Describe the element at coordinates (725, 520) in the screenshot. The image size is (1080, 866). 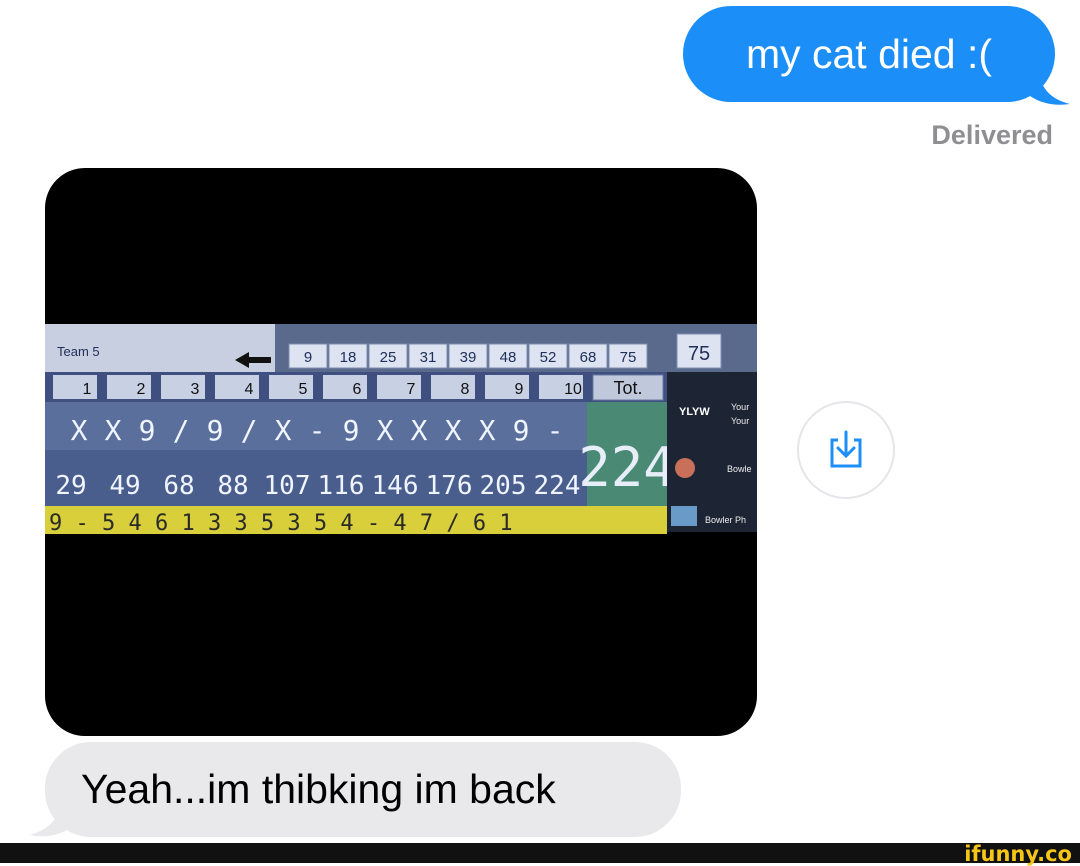
I see `side-label-bowler-photo: Bowler Ph` at that location.